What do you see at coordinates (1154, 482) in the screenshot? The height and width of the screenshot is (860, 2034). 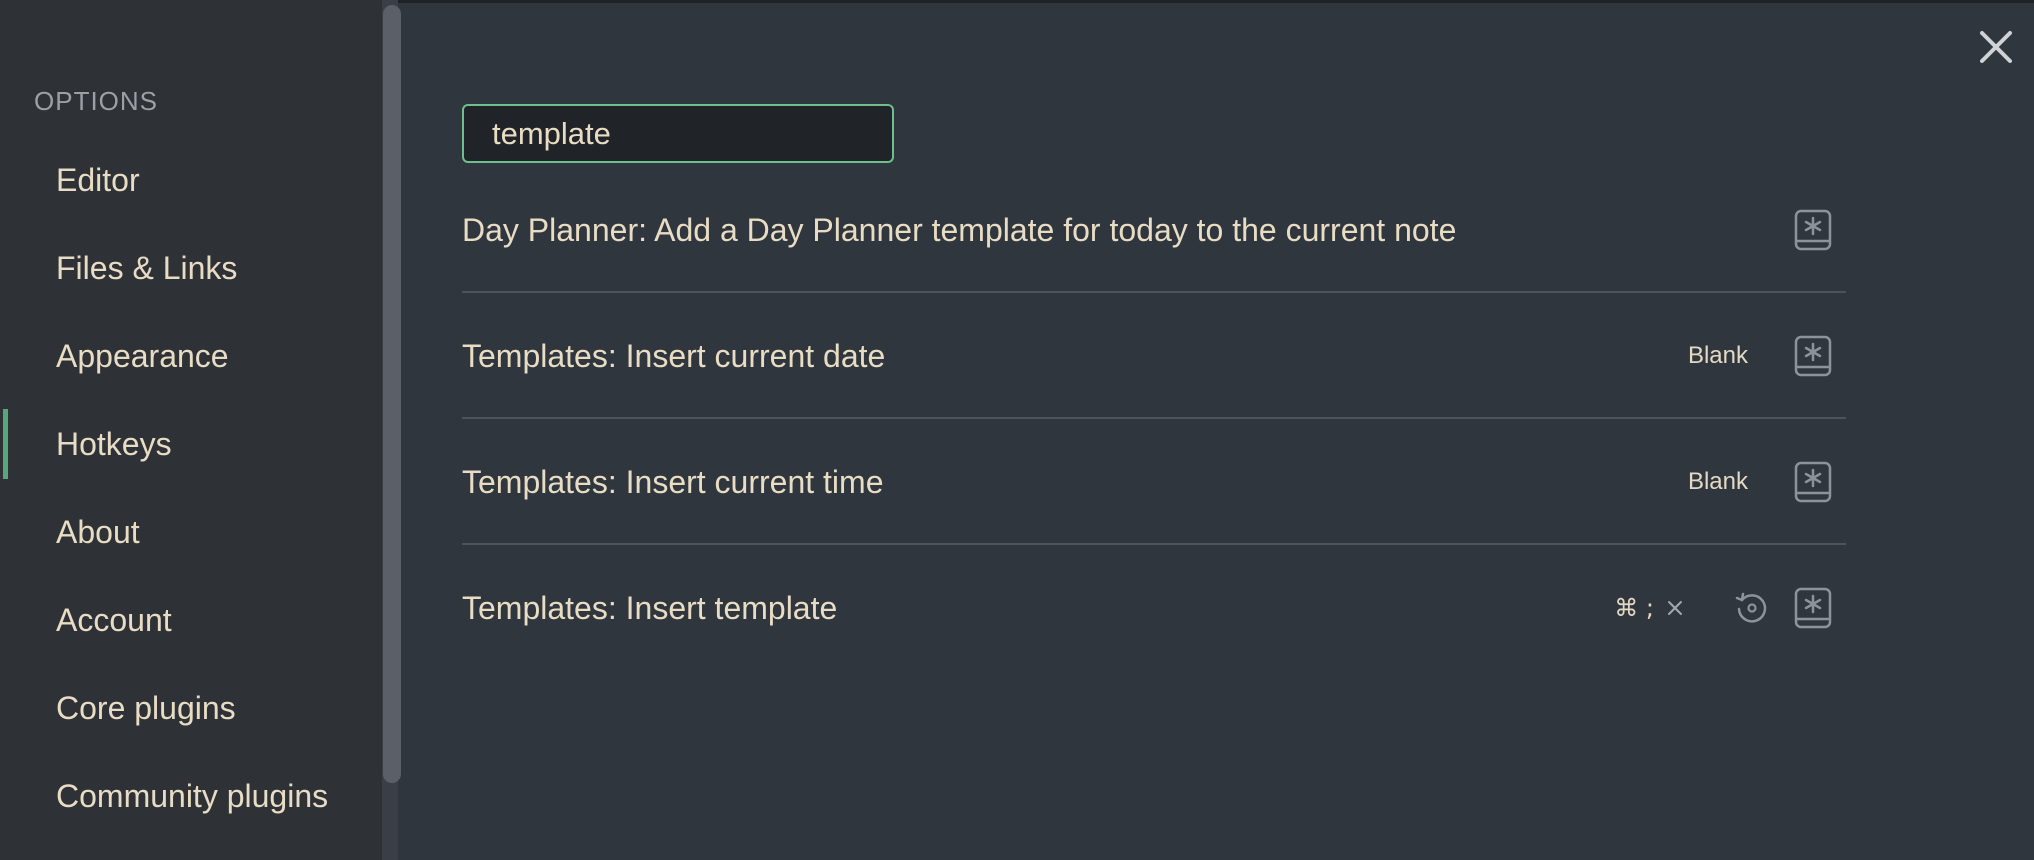 I see `hotkey-row: Templates: Insert current time Blank` at bounding box center [1154, 482].